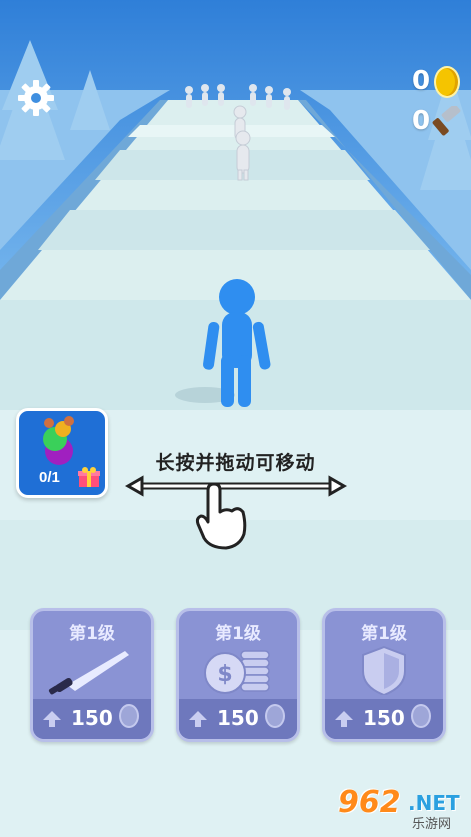 The height and width of the screenshot is (837, 471). I want to click on coins-icon: $, so click(237, 672).